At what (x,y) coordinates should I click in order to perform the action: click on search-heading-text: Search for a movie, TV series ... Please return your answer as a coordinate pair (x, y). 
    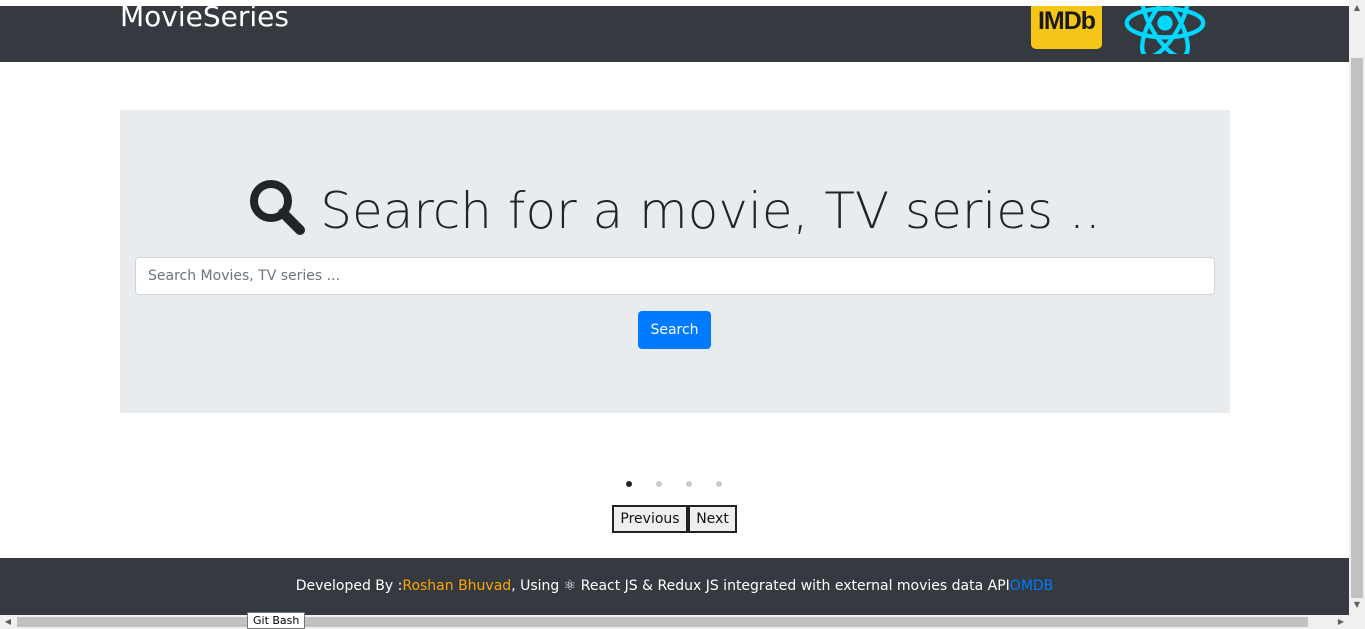
    Looking at the image, I should click on (710, 211).